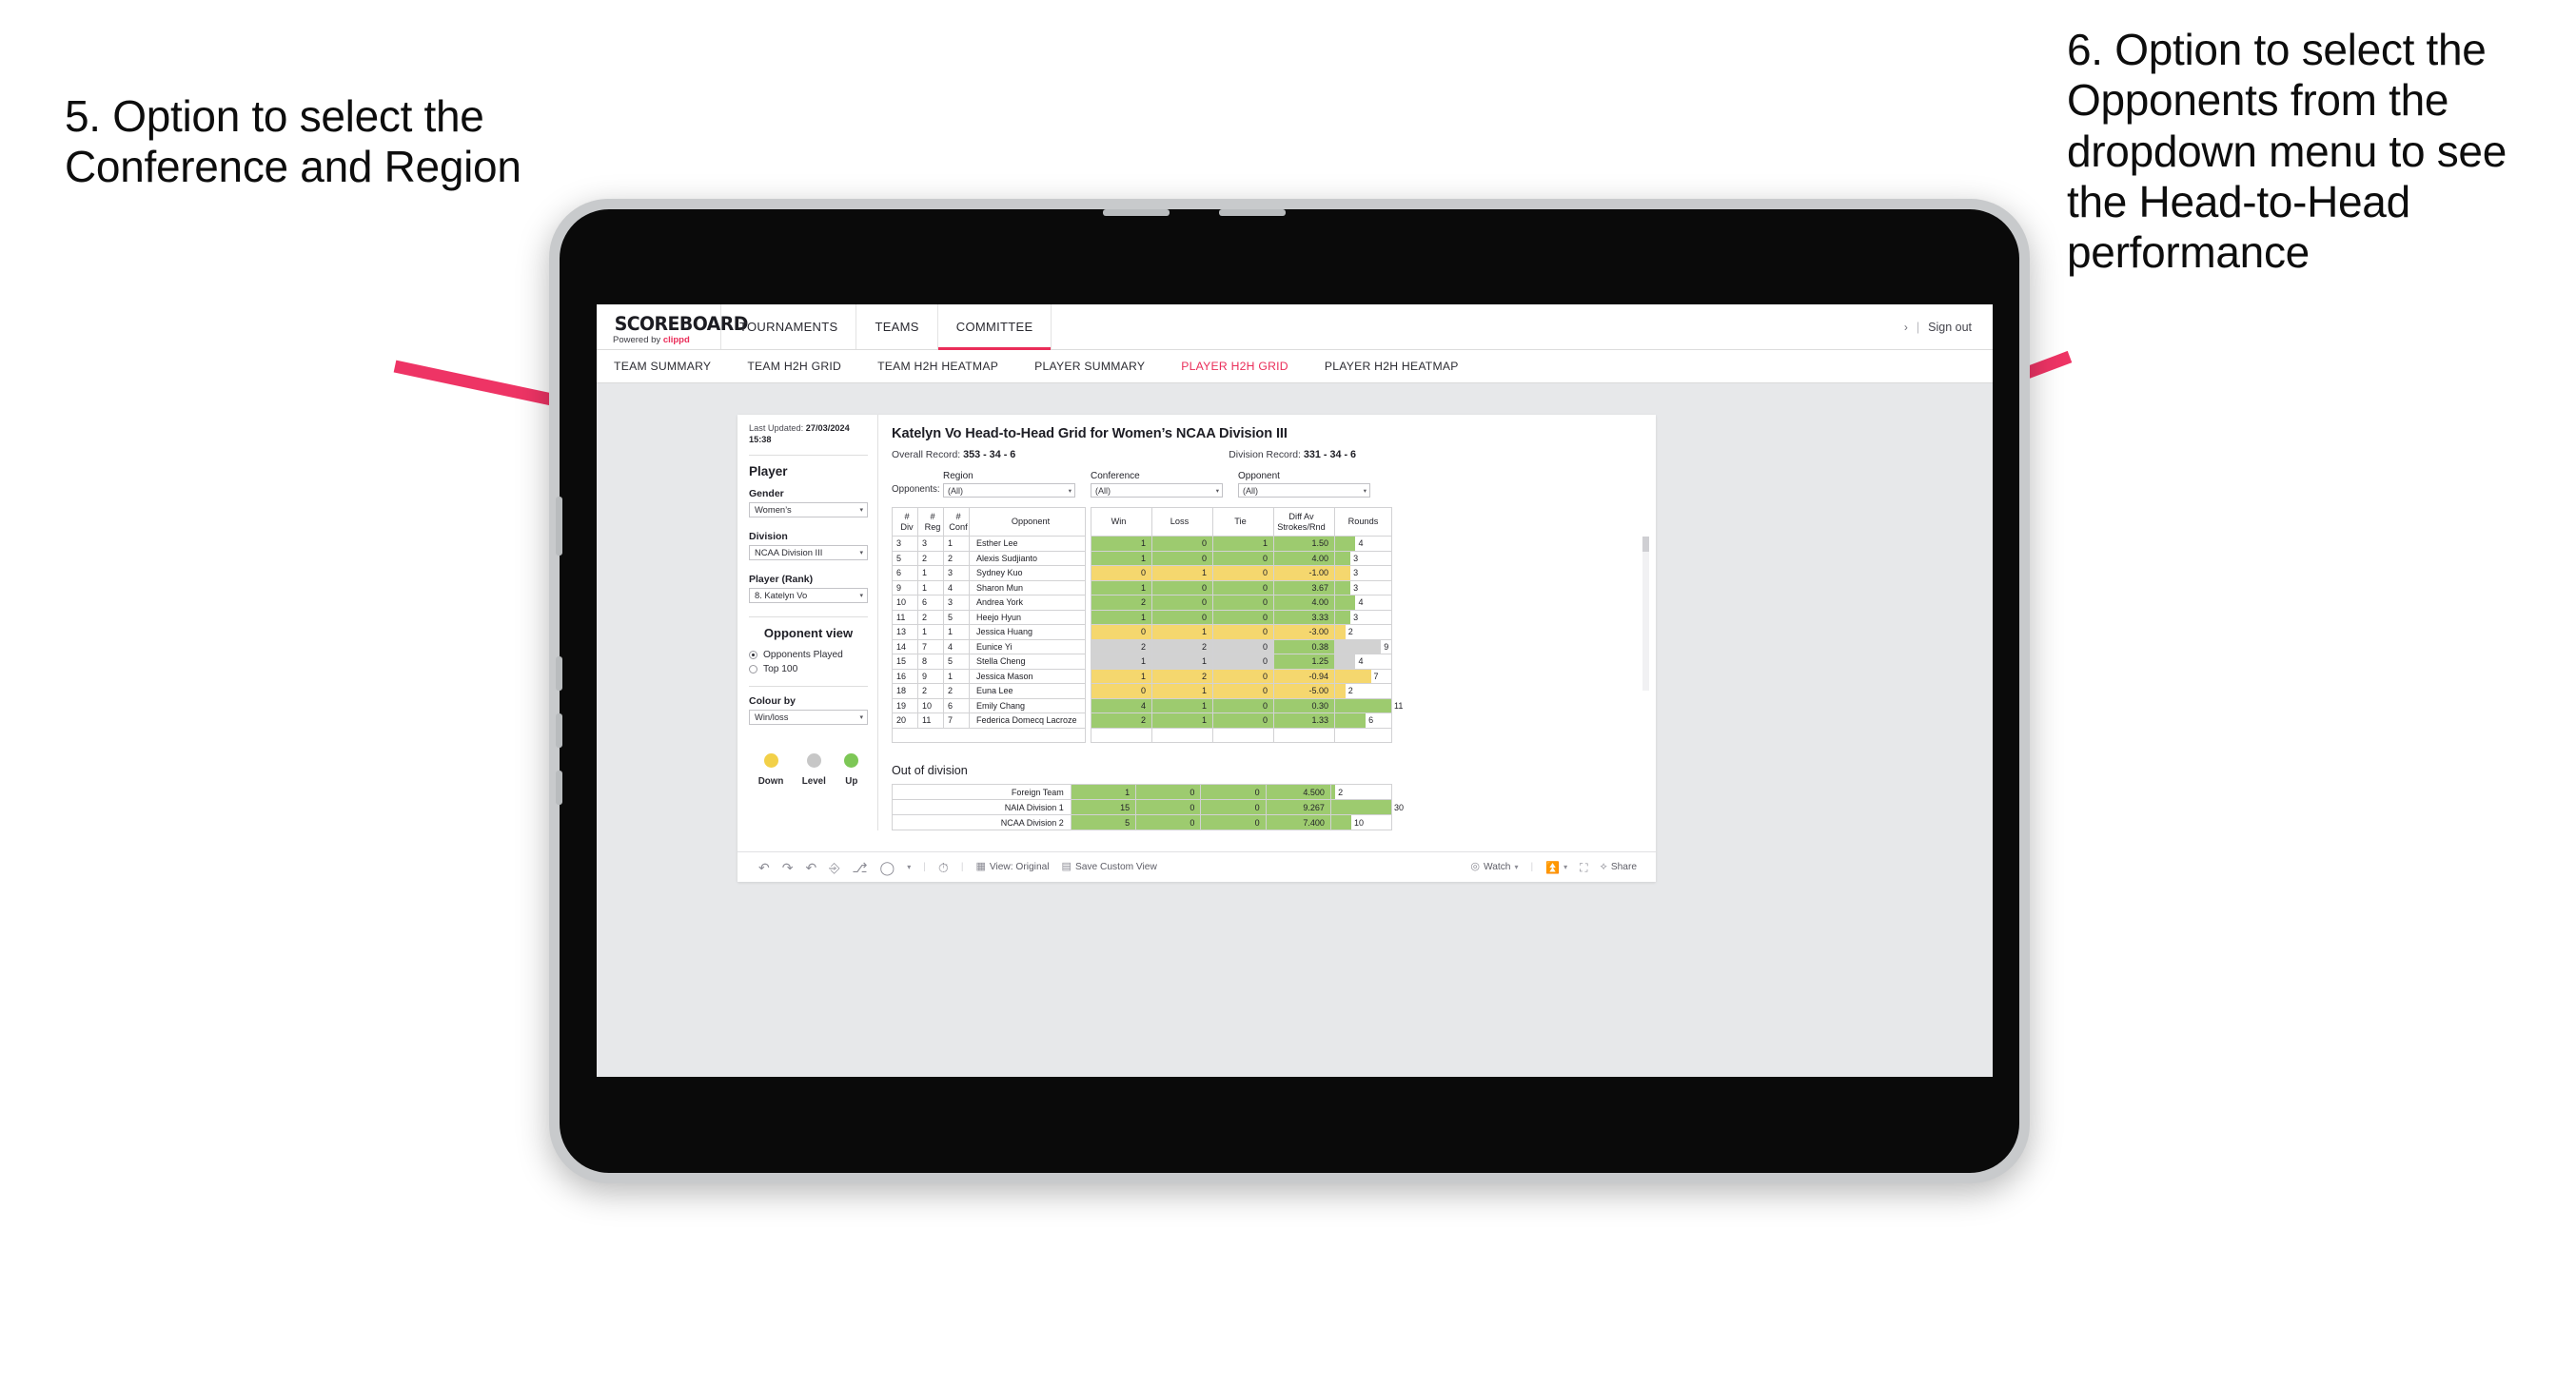 The image size is (2576, 1386). What do you see at coordinates (1109, 867) in the screenshot?
I see `save-custom-view-button: ▤ Save Custom View` at bounding box center [1109, 867].